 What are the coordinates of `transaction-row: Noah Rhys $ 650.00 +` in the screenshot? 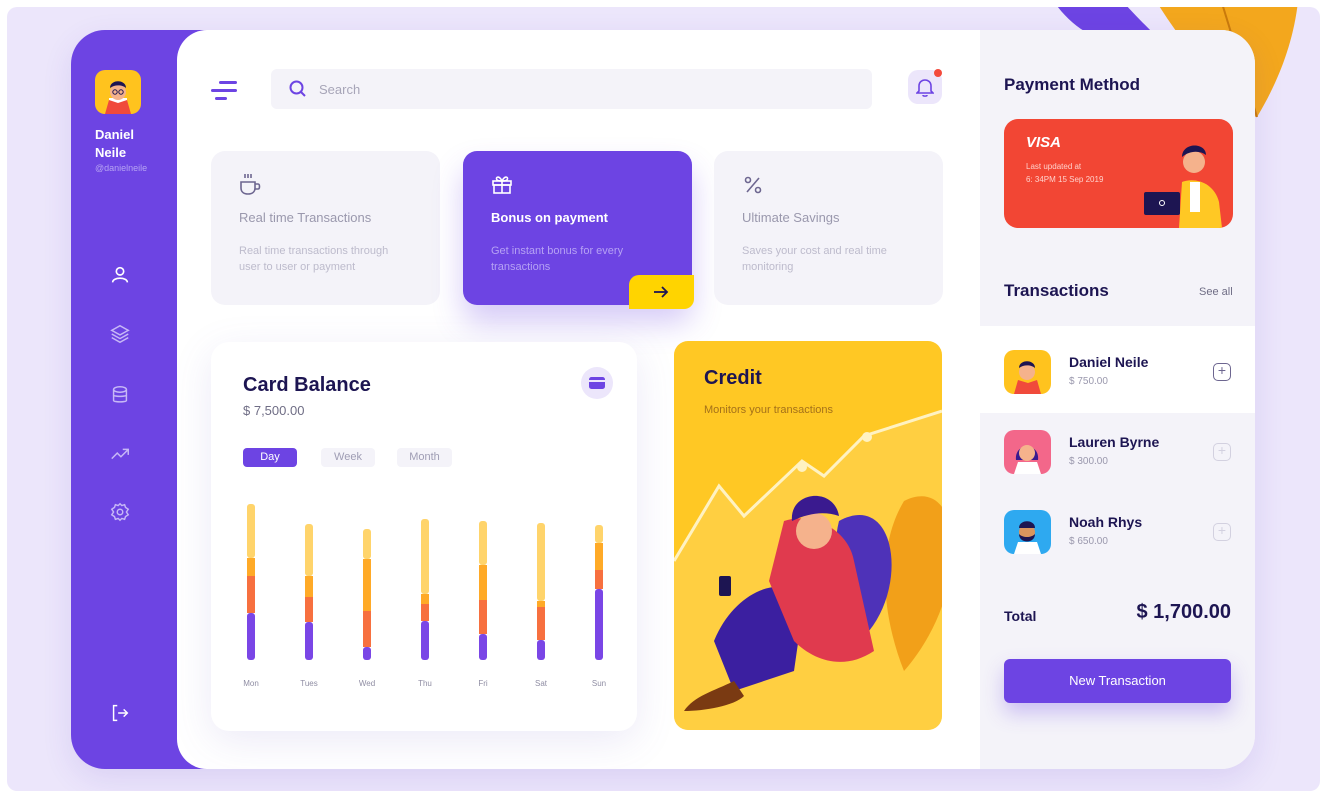 It's located at (1117, 529).